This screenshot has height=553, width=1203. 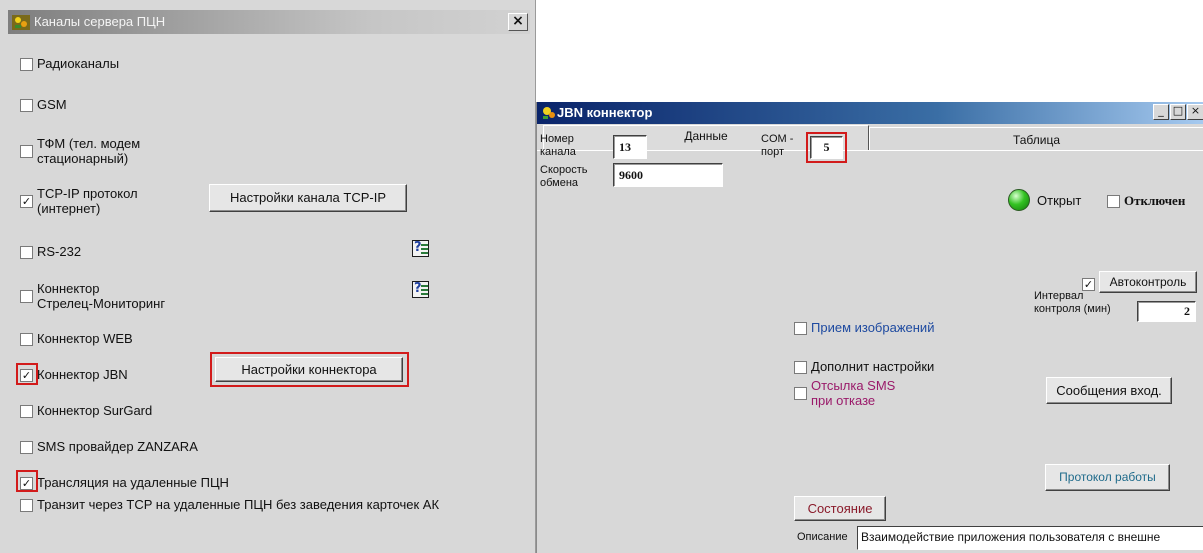 I want to click on checkbox-radio-channels: Радиоканалы, so click(x=69, y=63).